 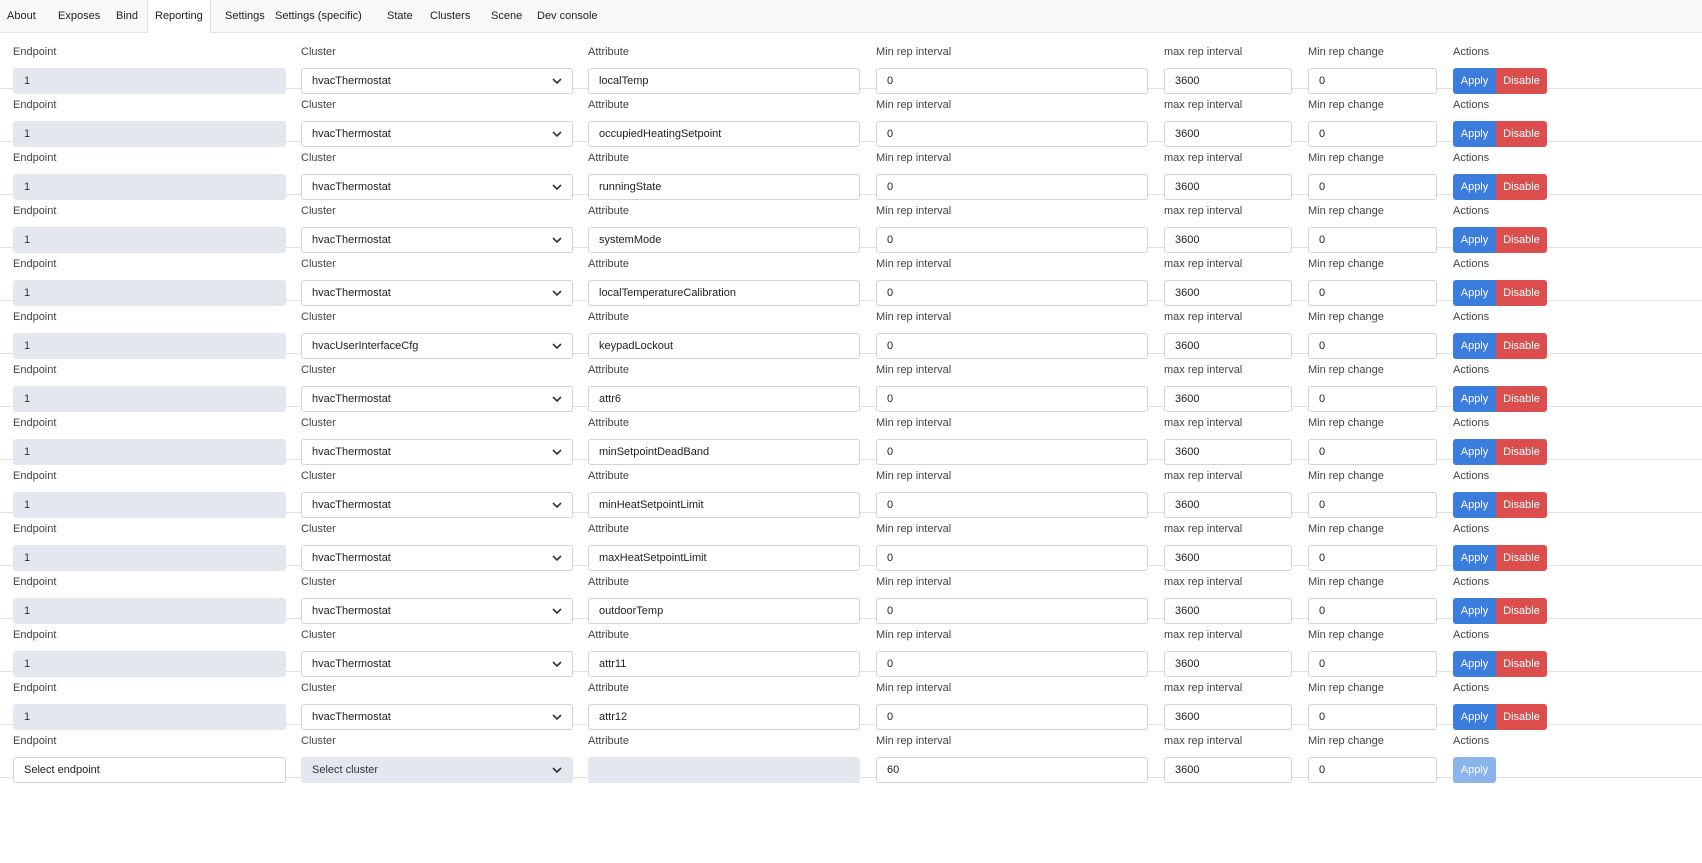 I want to click on tab-settings: Settings, so click(x=245, y=16).